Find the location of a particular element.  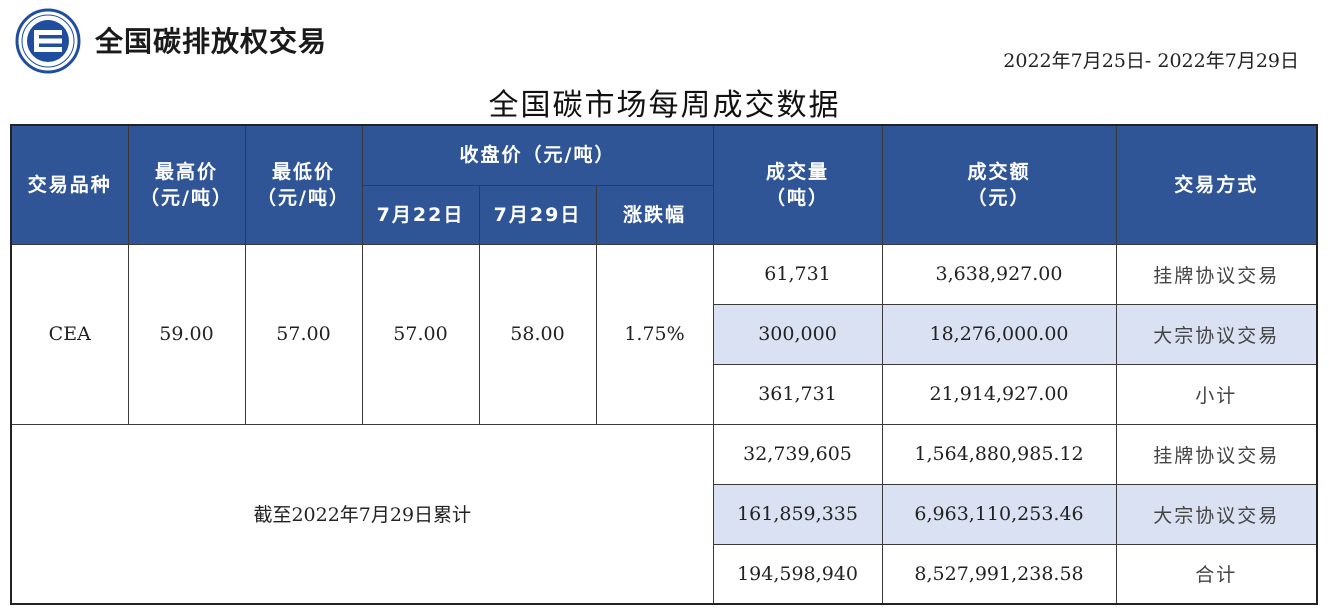

header-low-label: 最低价 is located at coordinates (303, 171).